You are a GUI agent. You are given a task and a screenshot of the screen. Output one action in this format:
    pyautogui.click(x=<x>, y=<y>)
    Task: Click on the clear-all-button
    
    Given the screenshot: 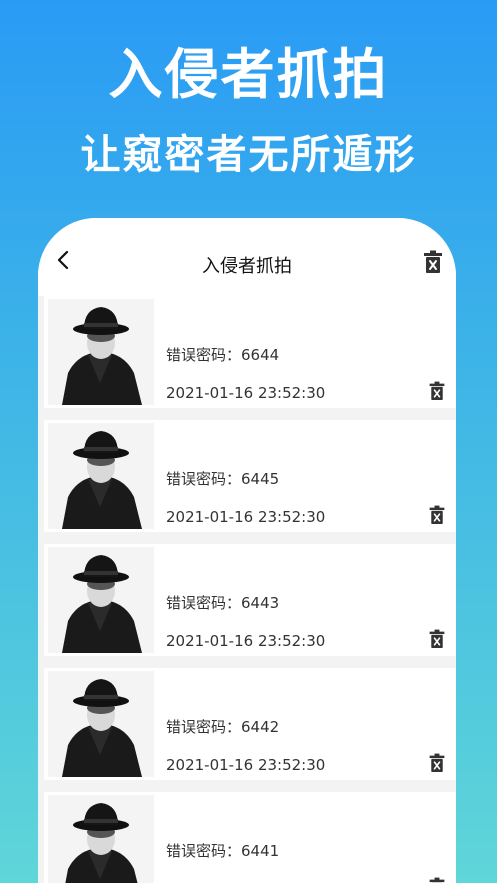 What is the action you would take?
    pyautogui.click(x=433, y=262)
    